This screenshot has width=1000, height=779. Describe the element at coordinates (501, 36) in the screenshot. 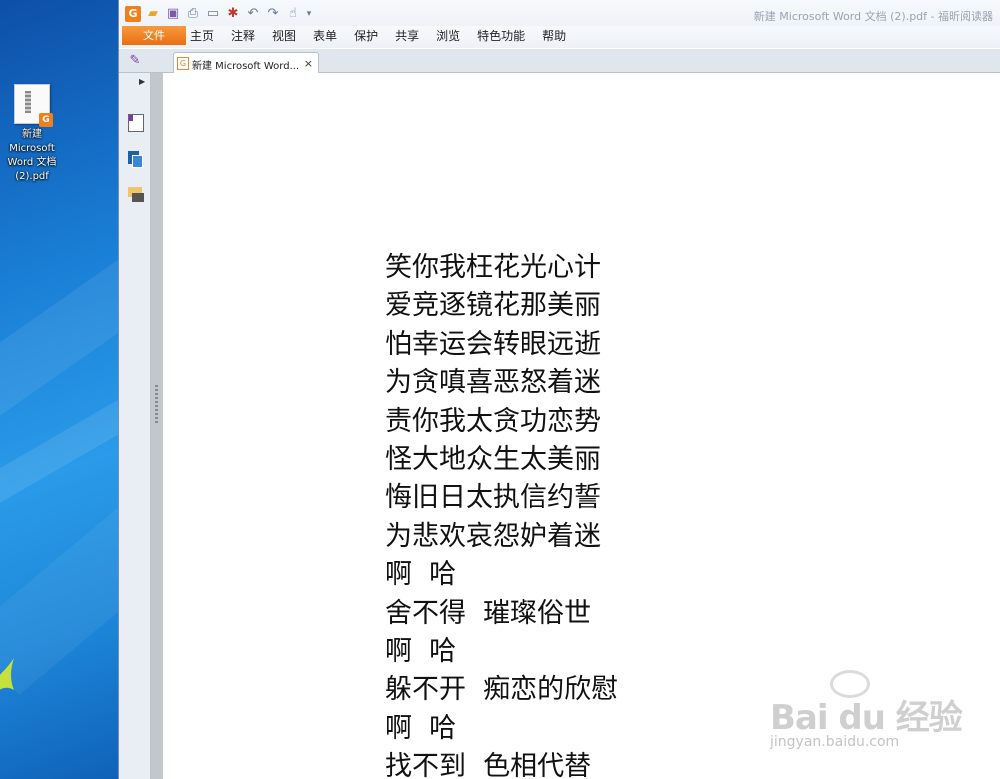

I see `tab-features: 特色功能` at that location.